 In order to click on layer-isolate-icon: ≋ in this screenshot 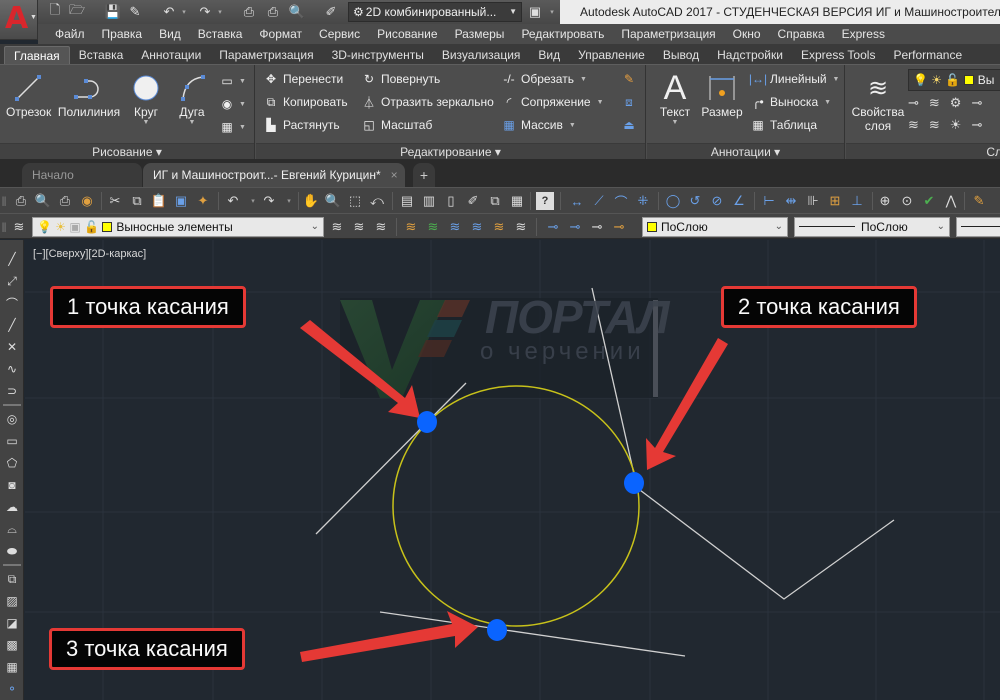, I will do `click(455, 227)`.